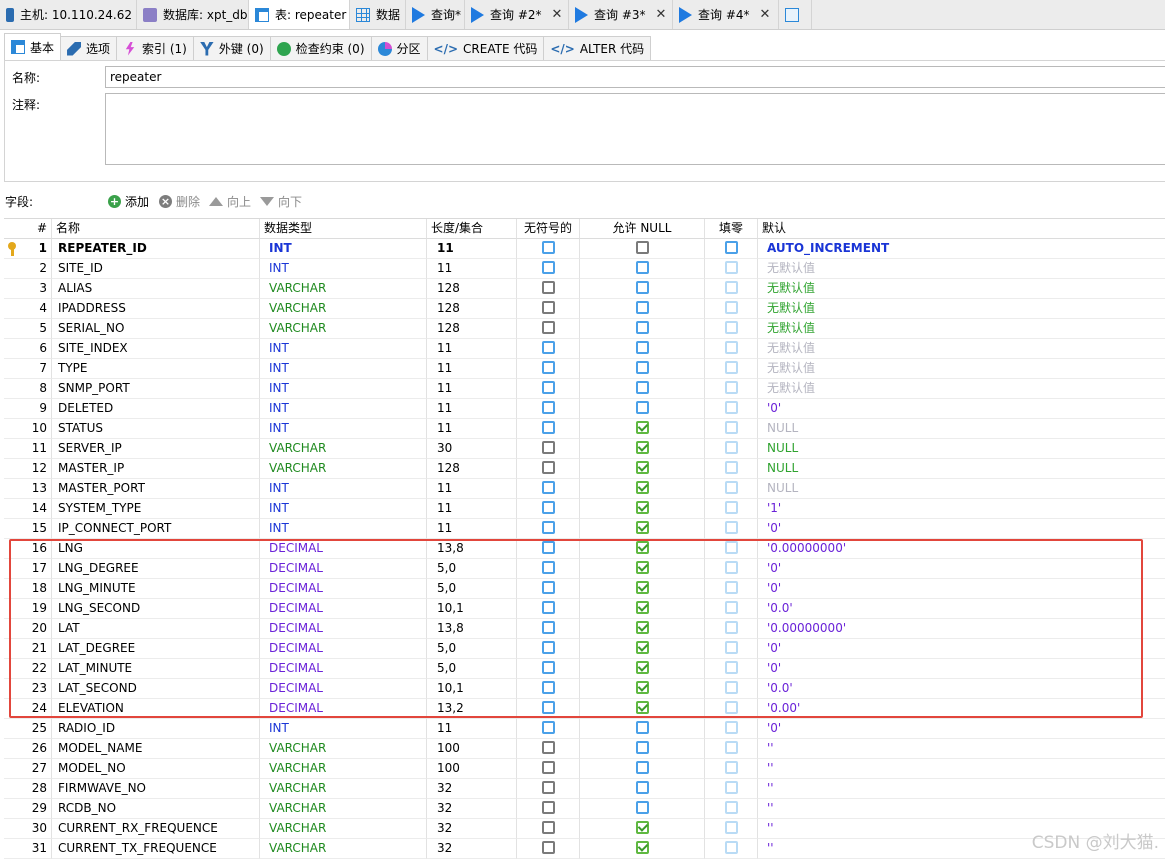 This screenshot has width=1165, height=861. I want to click on field-name-cell: SYSTEM_TYPE, so click(156, 509).